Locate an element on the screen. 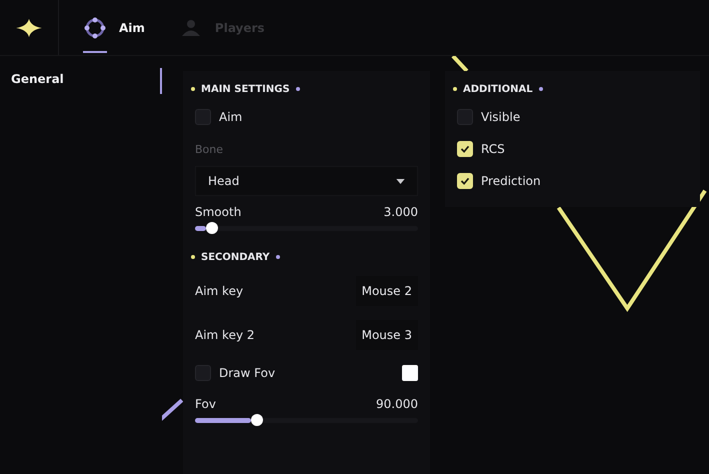  crosshair-icon is located at coordinates (95, 28).